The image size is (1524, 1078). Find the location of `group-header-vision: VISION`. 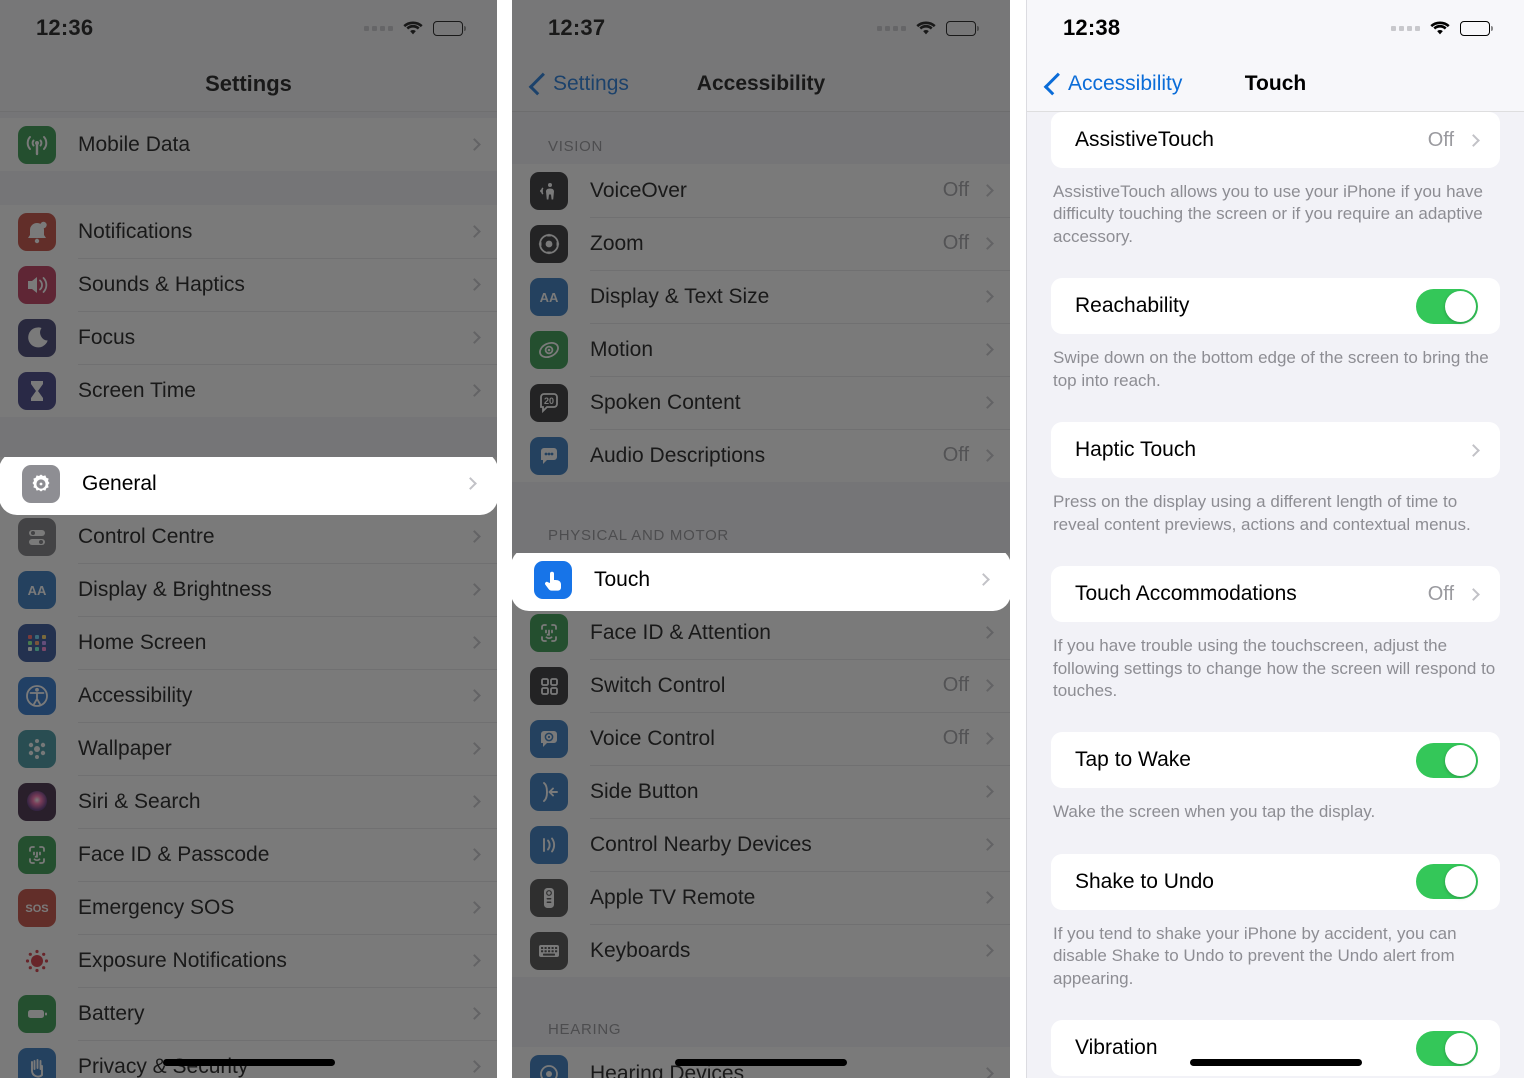

group-header-vision: VISION is located at coordinates (576, 146).